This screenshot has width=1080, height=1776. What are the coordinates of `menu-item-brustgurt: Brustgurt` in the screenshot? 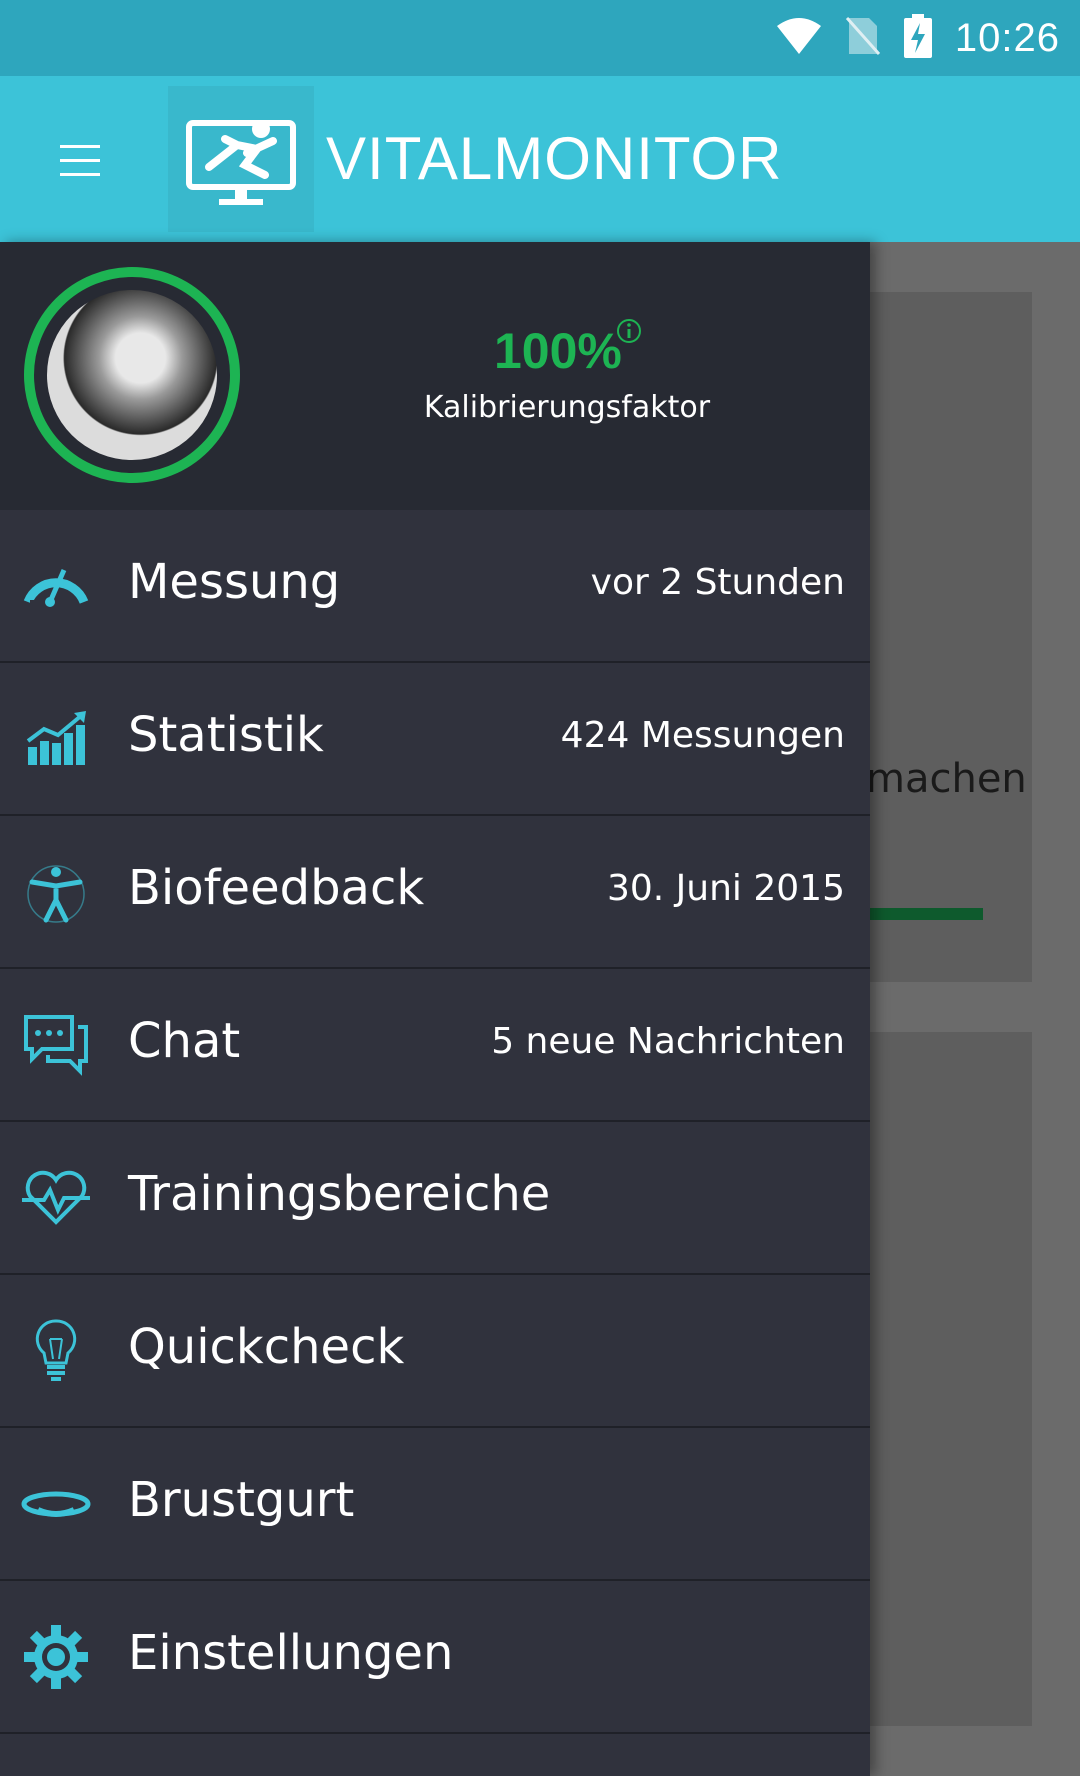 It's located at (435, 1504).